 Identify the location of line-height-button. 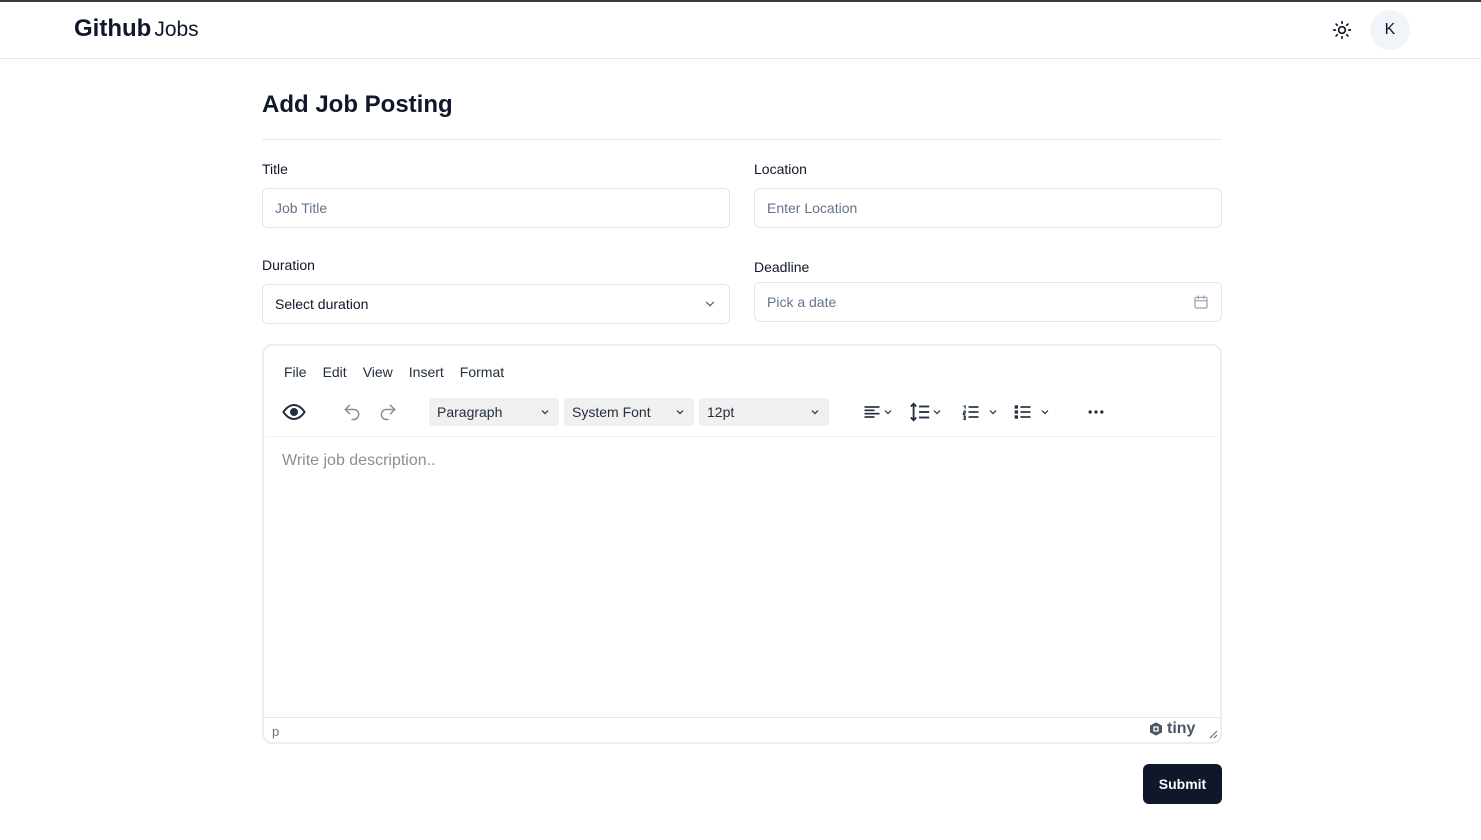
(926, 412).